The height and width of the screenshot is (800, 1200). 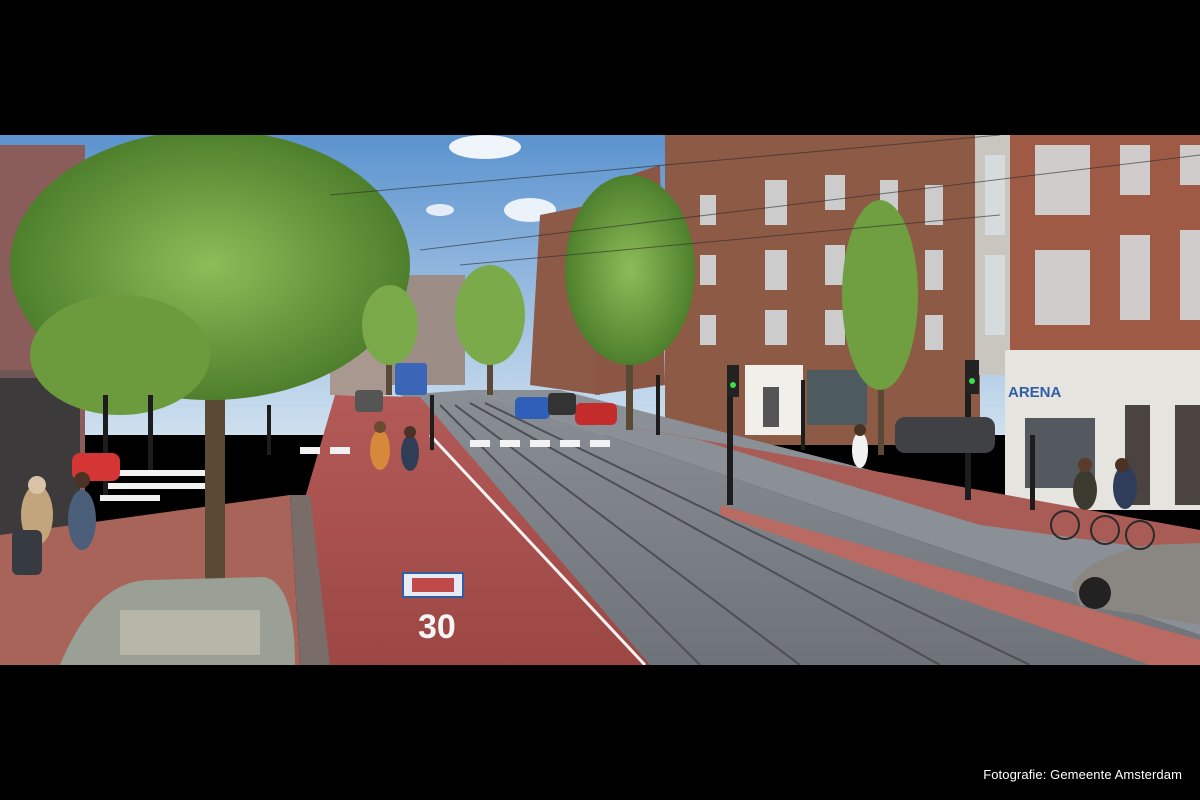 I want to click on speed-limit-marking: 30, so click(x=437, y=627).